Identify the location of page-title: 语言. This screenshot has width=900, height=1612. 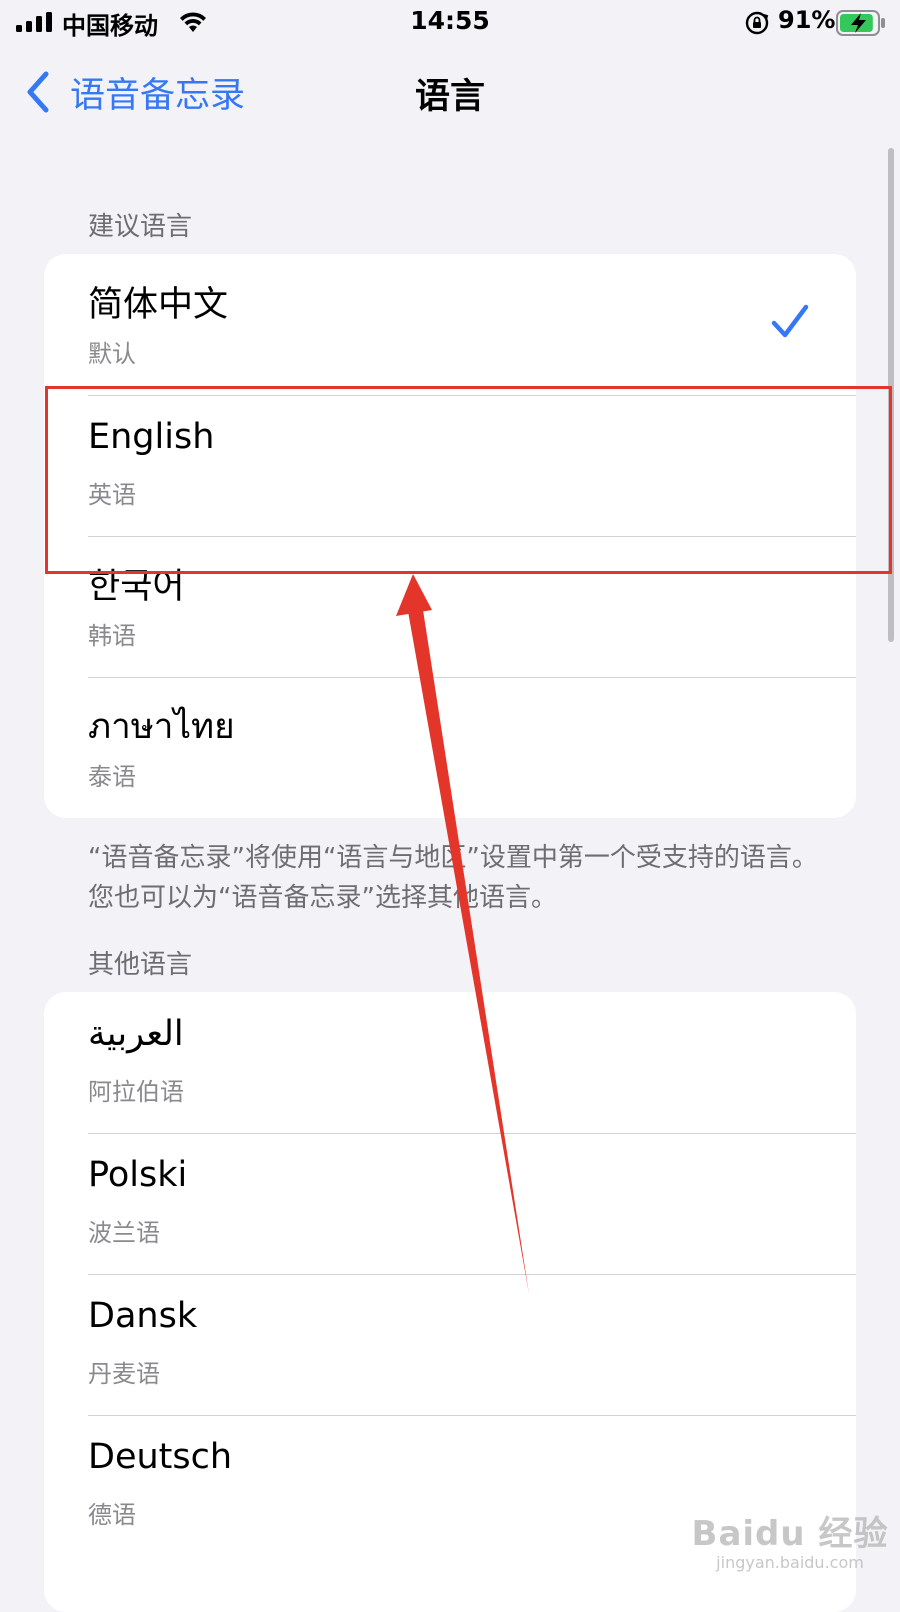
(449, 97).